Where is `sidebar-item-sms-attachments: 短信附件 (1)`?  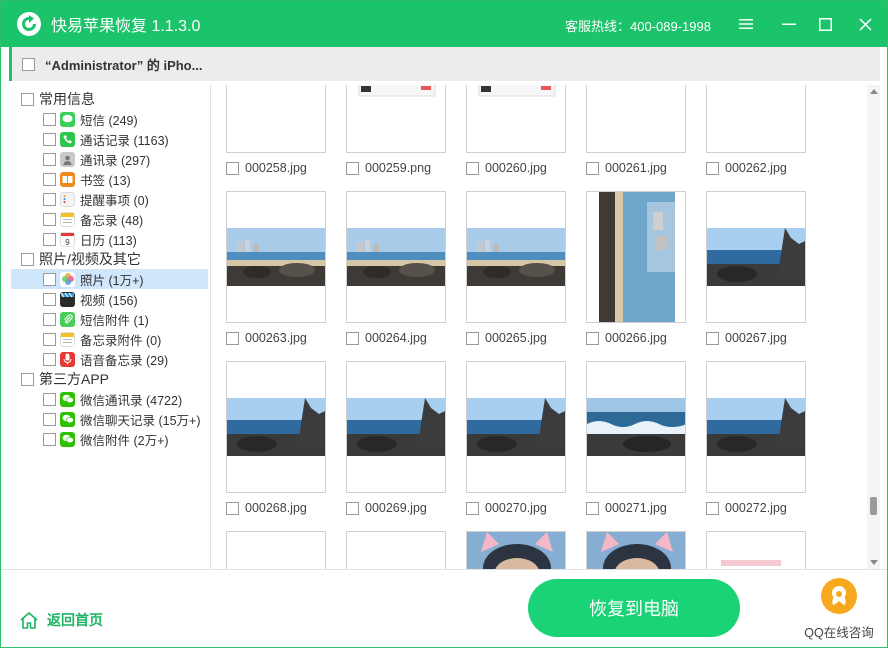
sidebar-item-sms-attachments: 短信附件 (1) is located at coordinates (105, 319).